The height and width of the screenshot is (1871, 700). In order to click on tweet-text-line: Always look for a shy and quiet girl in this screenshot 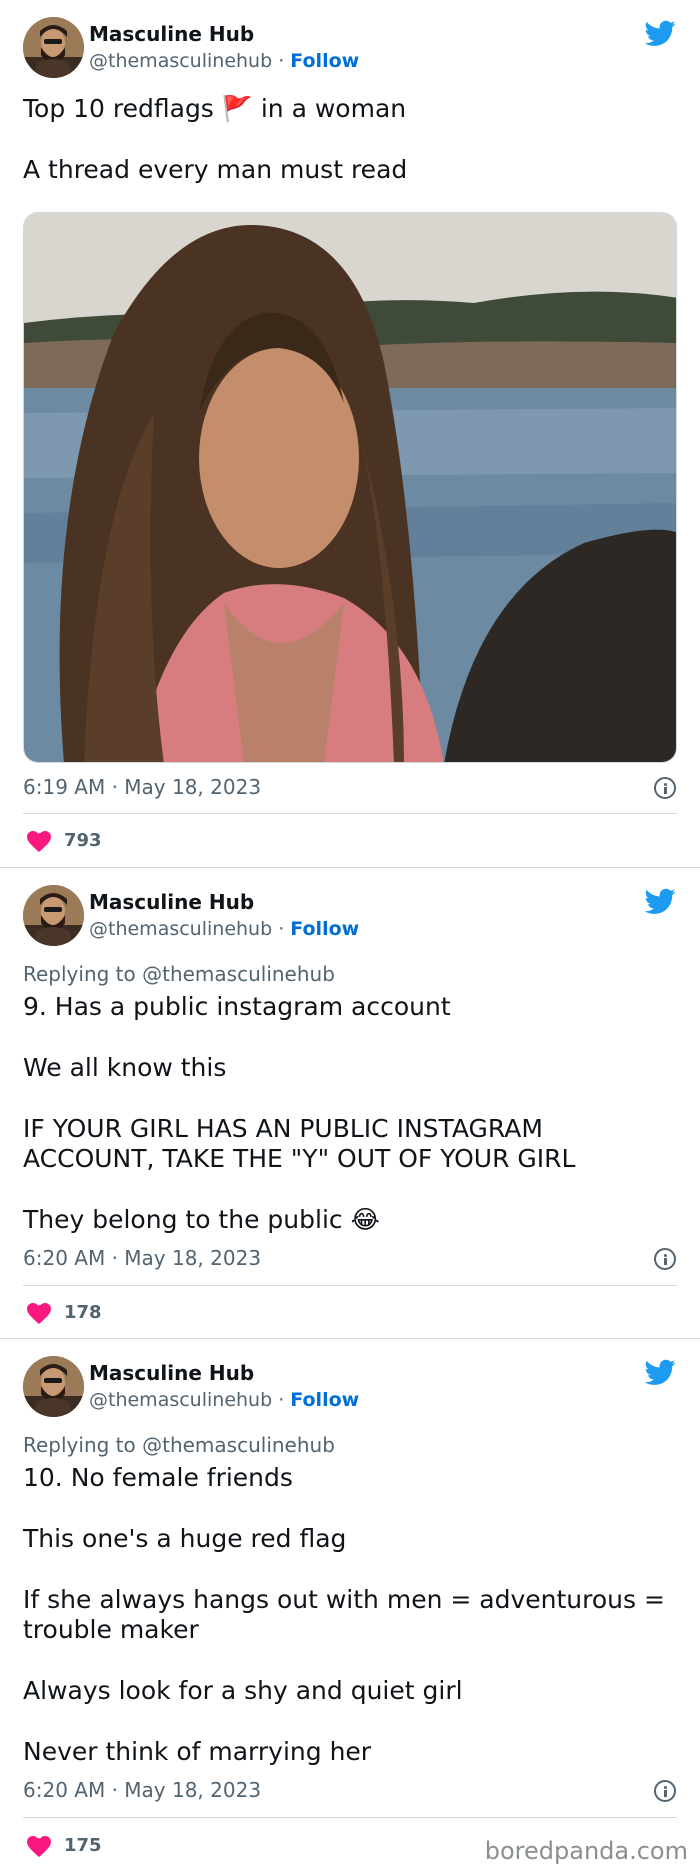, I will do `click(243, 1690)`.